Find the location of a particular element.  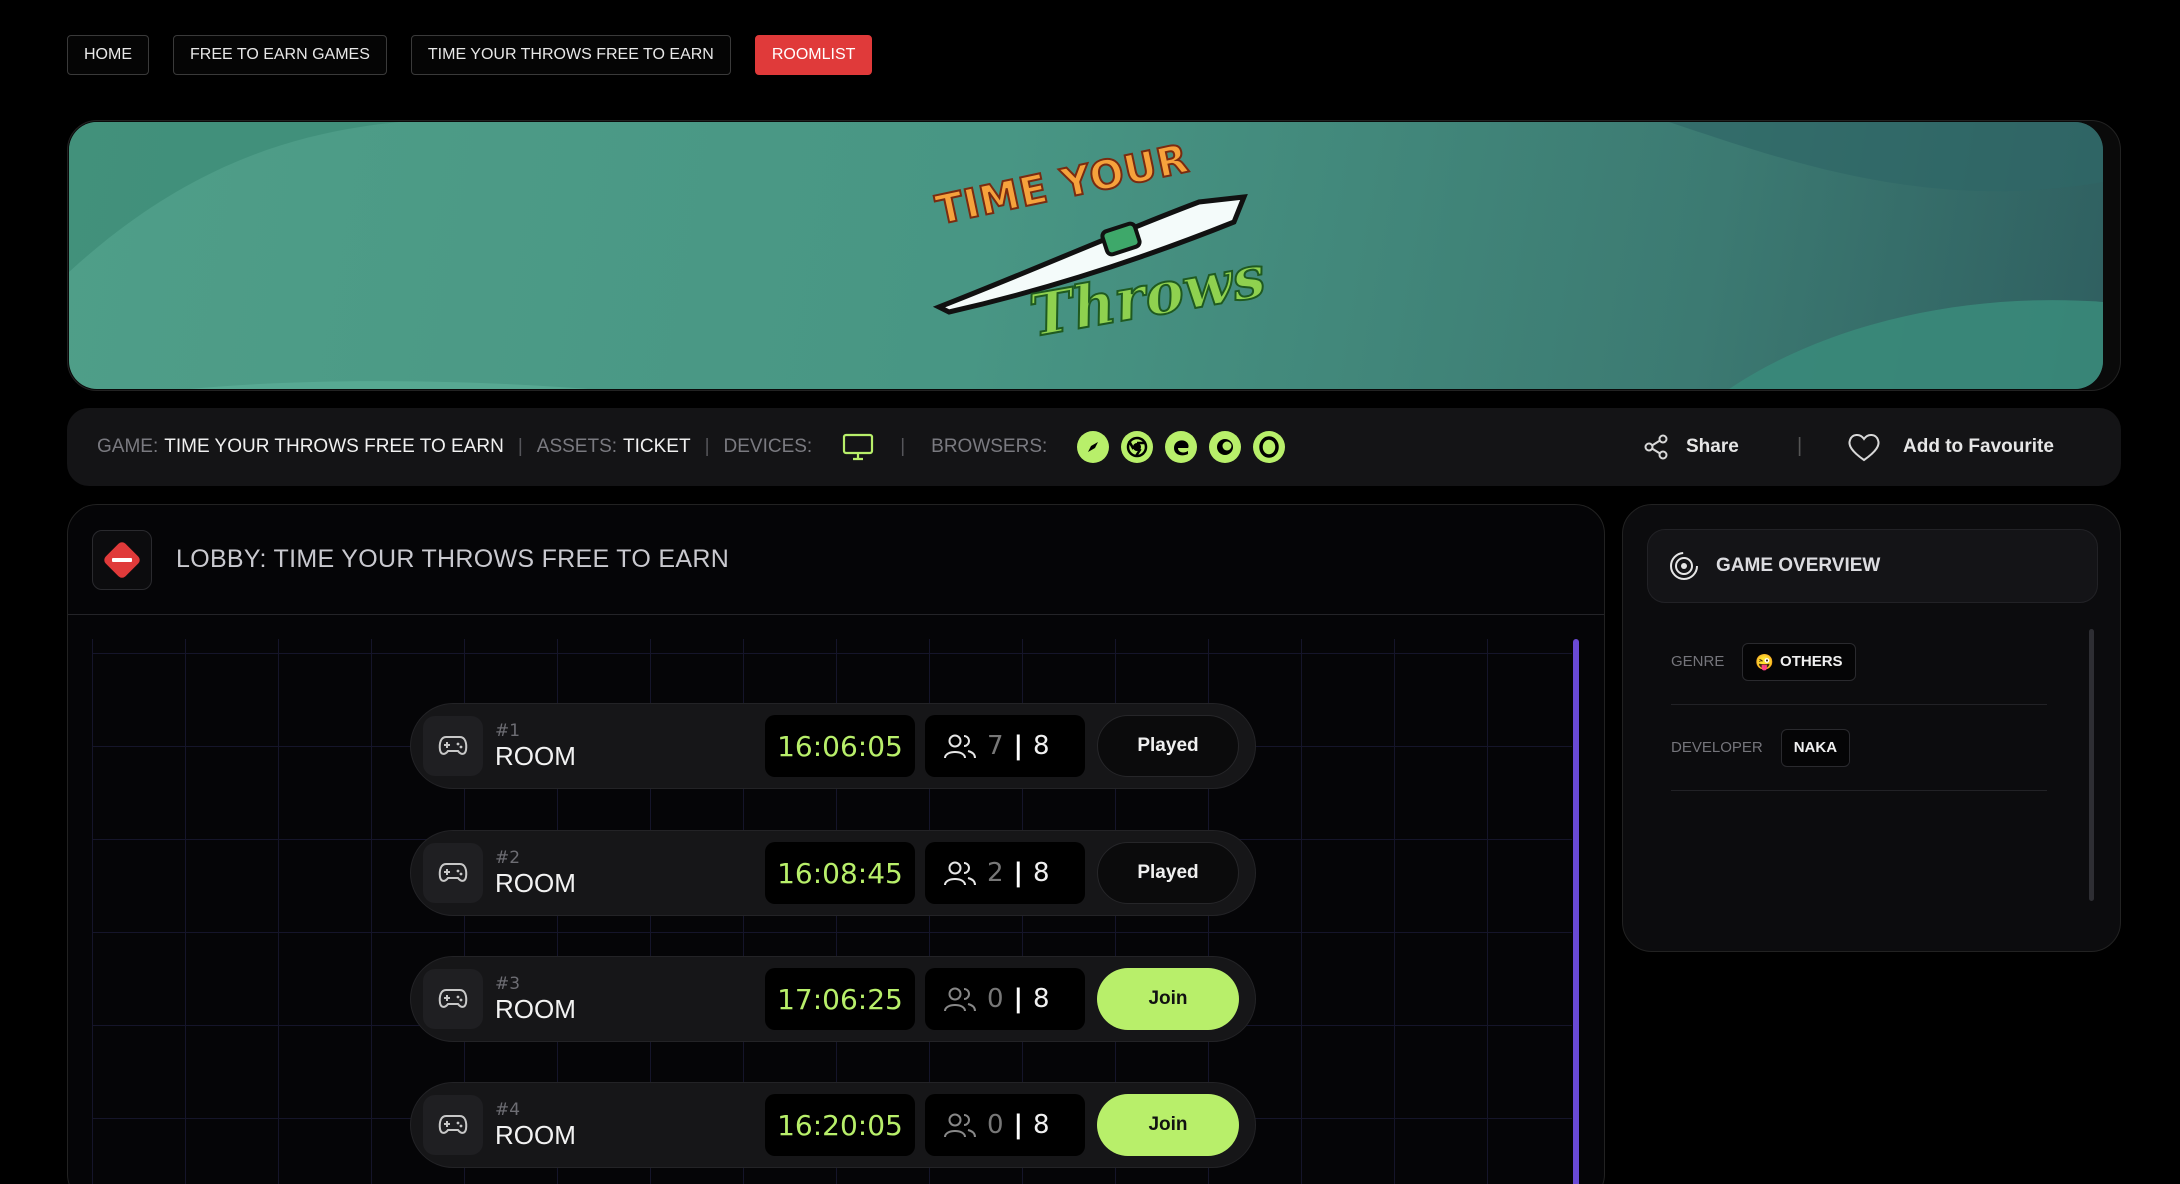

room-time: 16:20:05 is located at coordinates (840, 1125).